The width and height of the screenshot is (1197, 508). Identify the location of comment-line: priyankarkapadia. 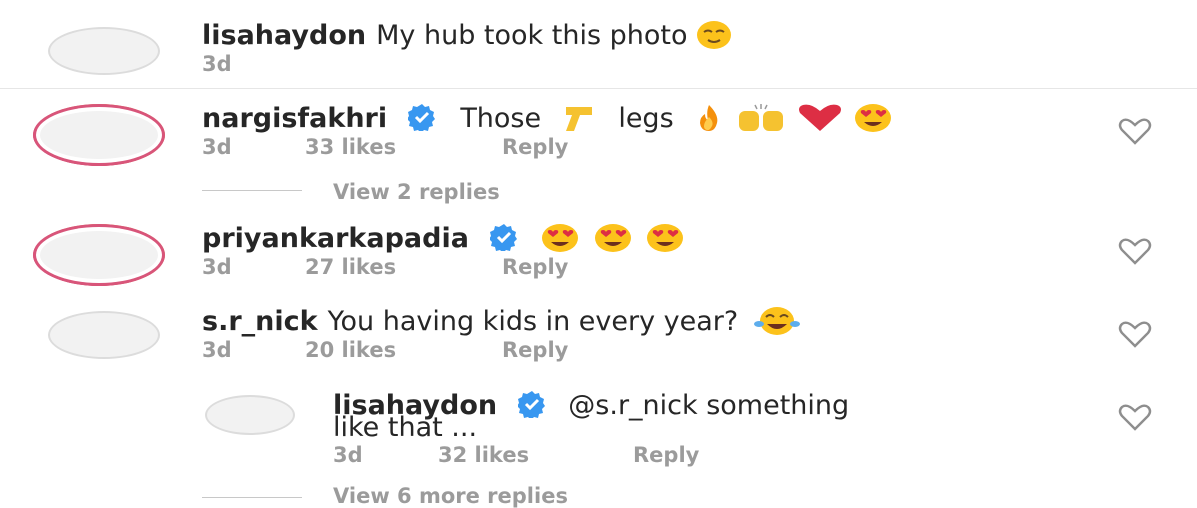
(444, 239).